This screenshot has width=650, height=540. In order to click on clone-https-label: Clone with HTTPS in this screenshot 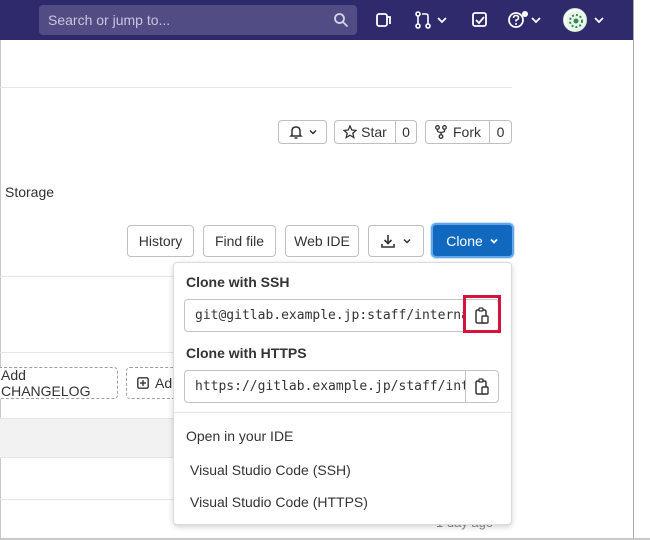, I will do `click(246, 353)`.